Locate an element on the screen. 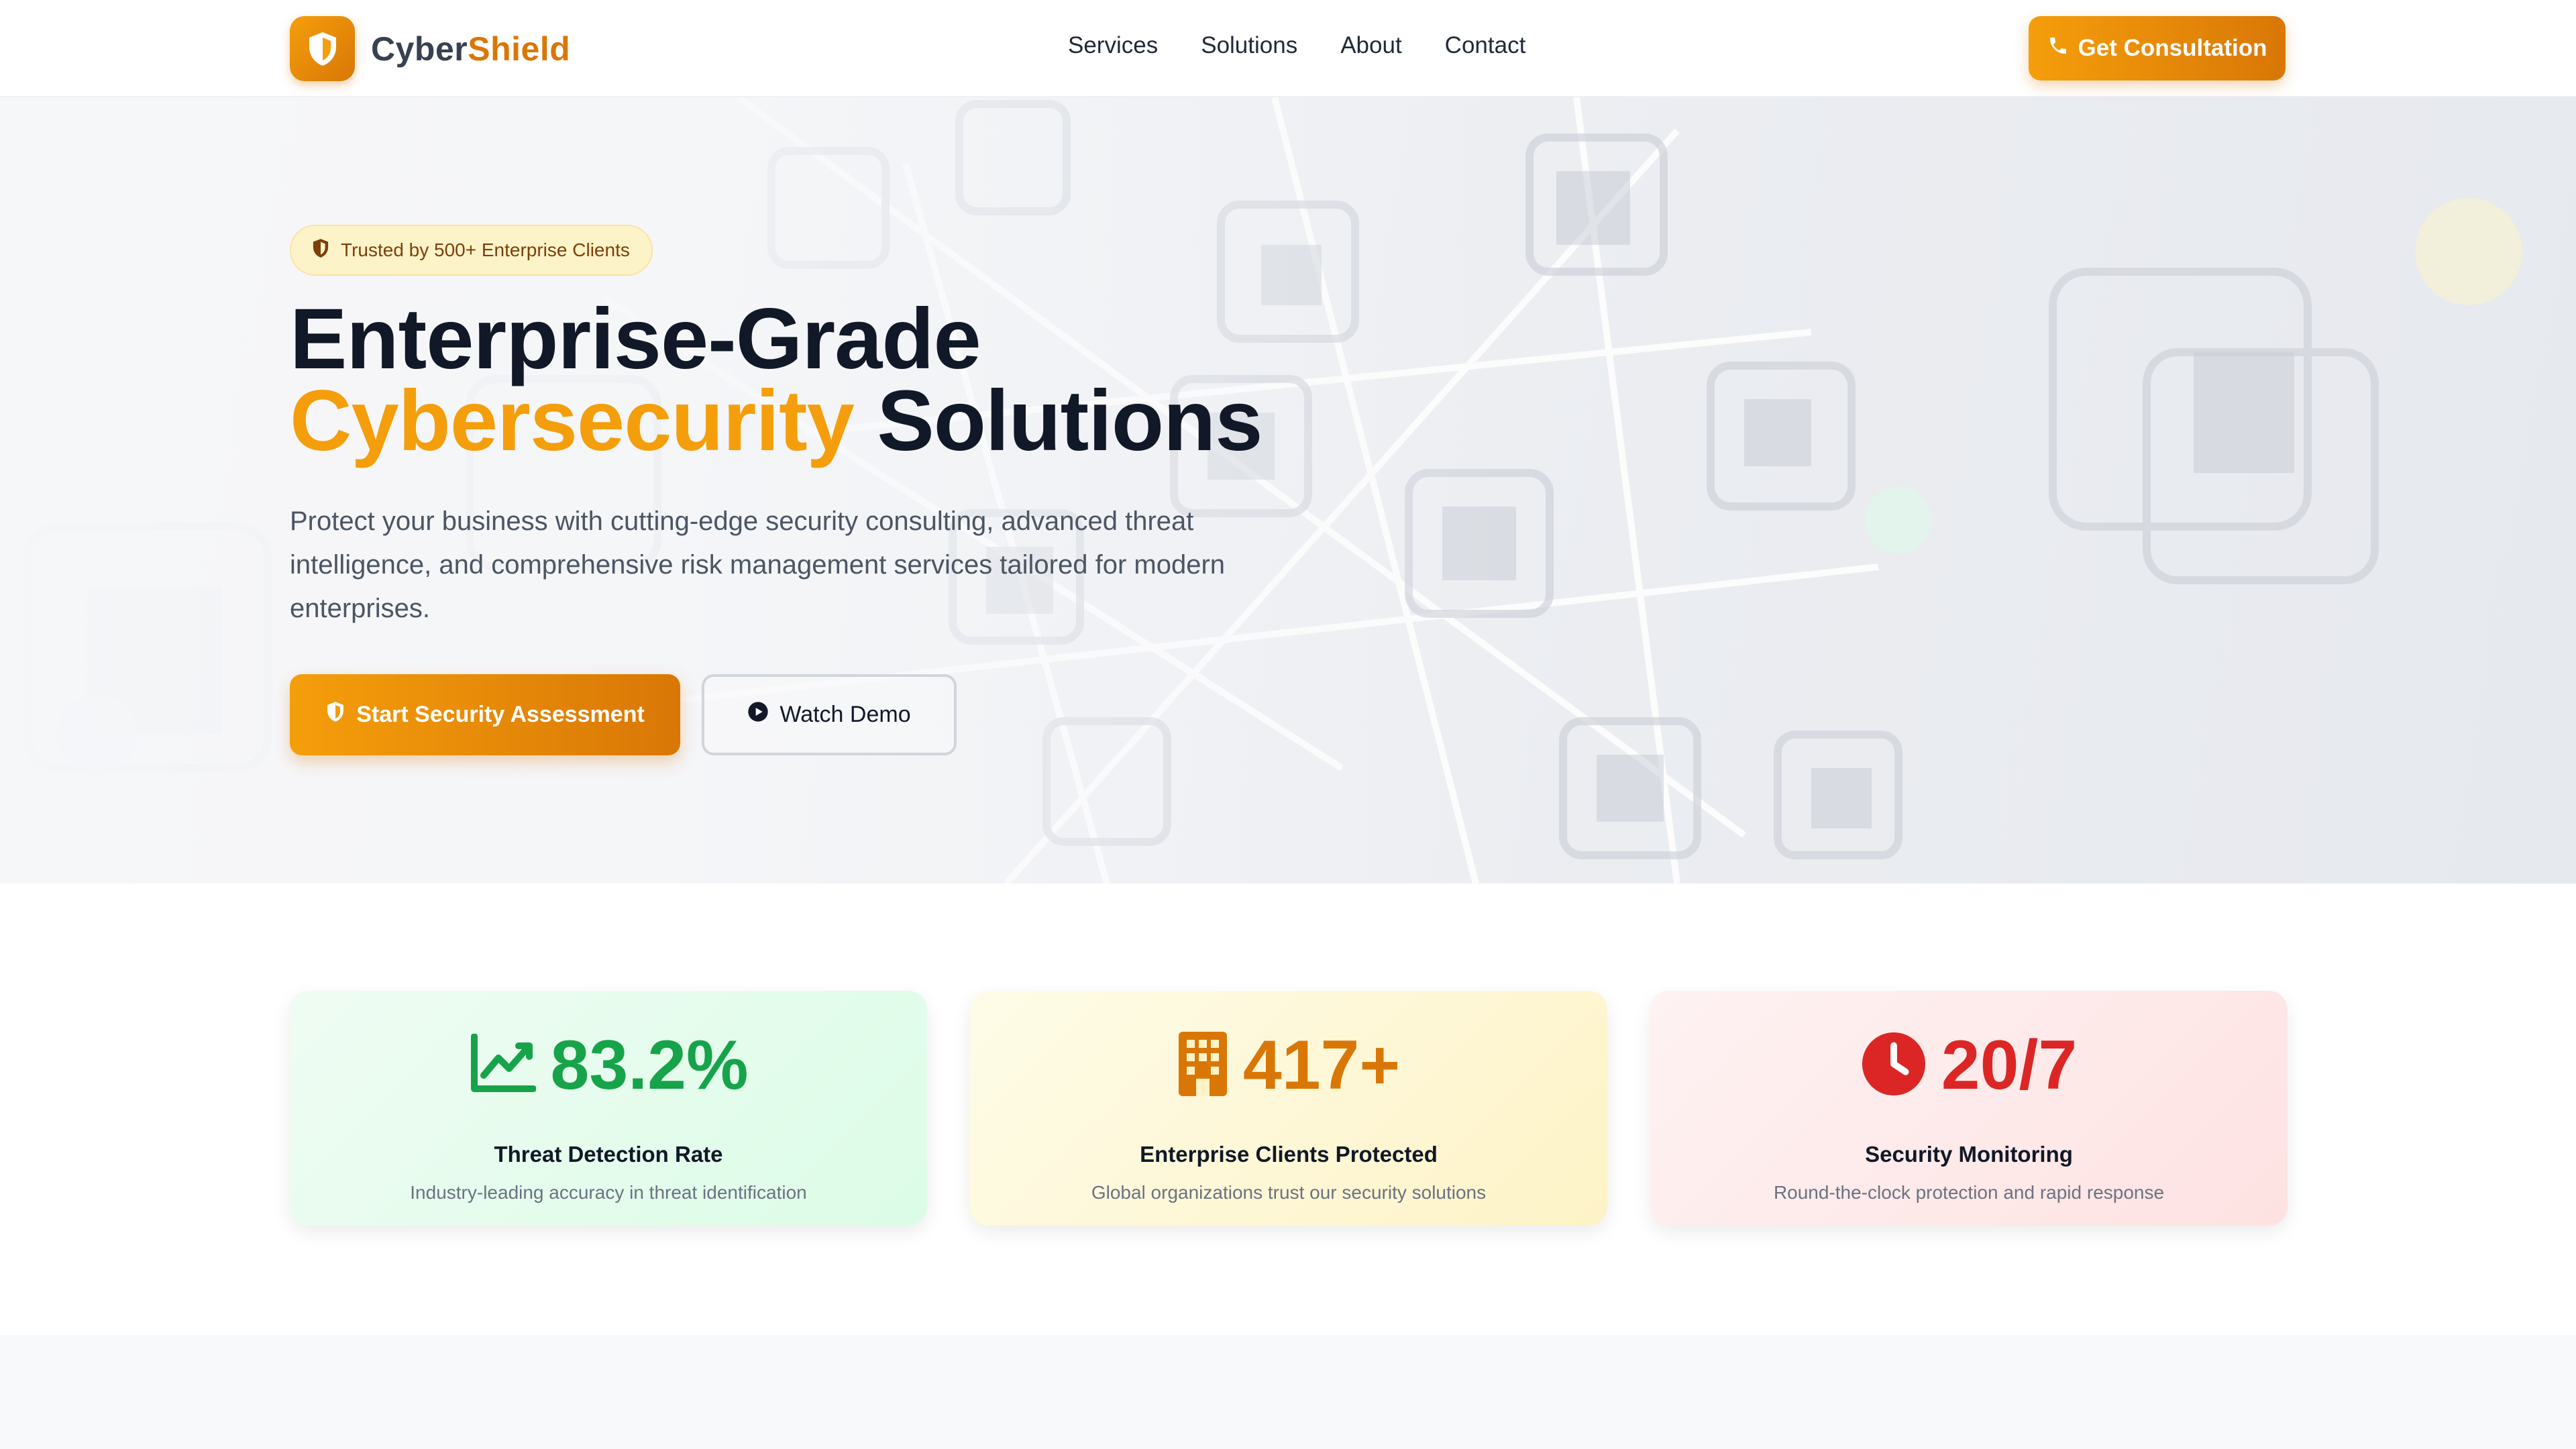 Image resolution: width=2576 pixels, height=1449 pixels. nav-link-services: Services is located at coordinates (1113, 45).